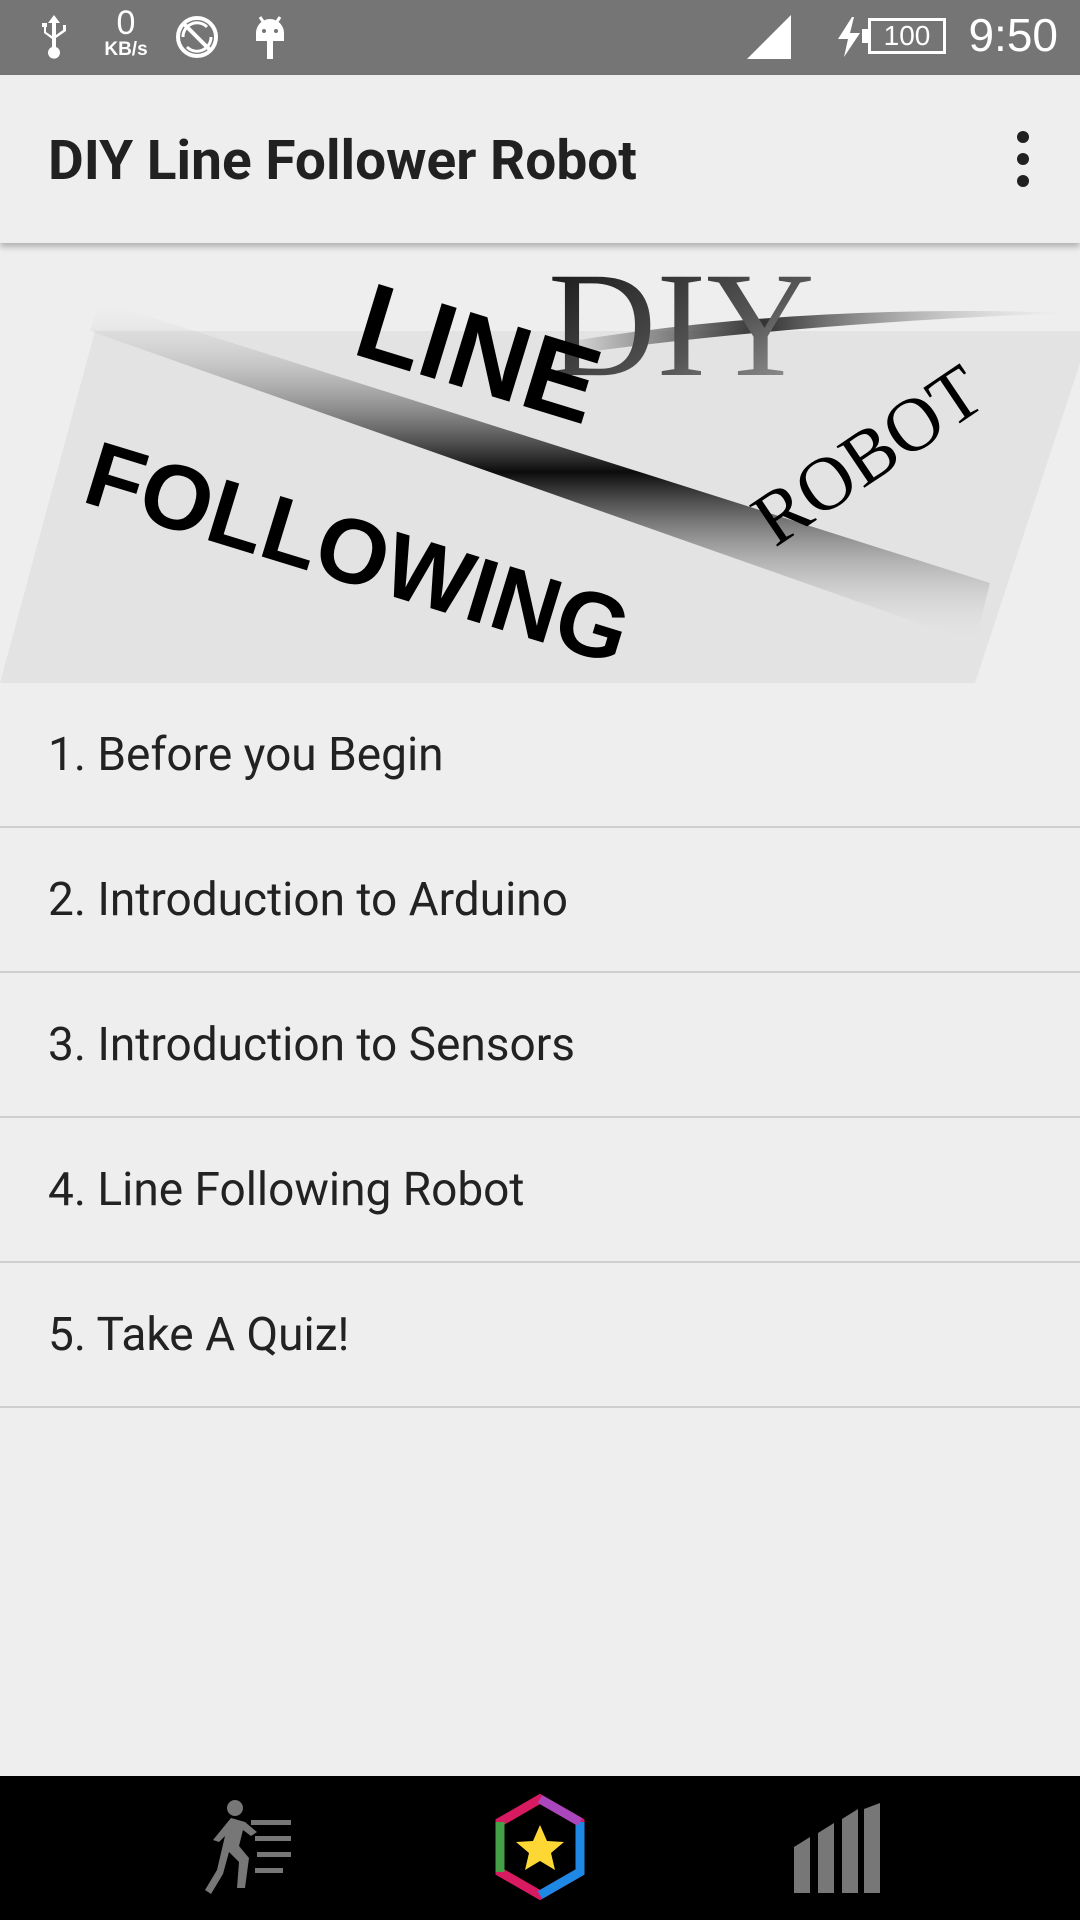 Image resolution: width=1080 pixels, height=1920 pixels. I want to click on running-person-icon, so click(250, 1848).